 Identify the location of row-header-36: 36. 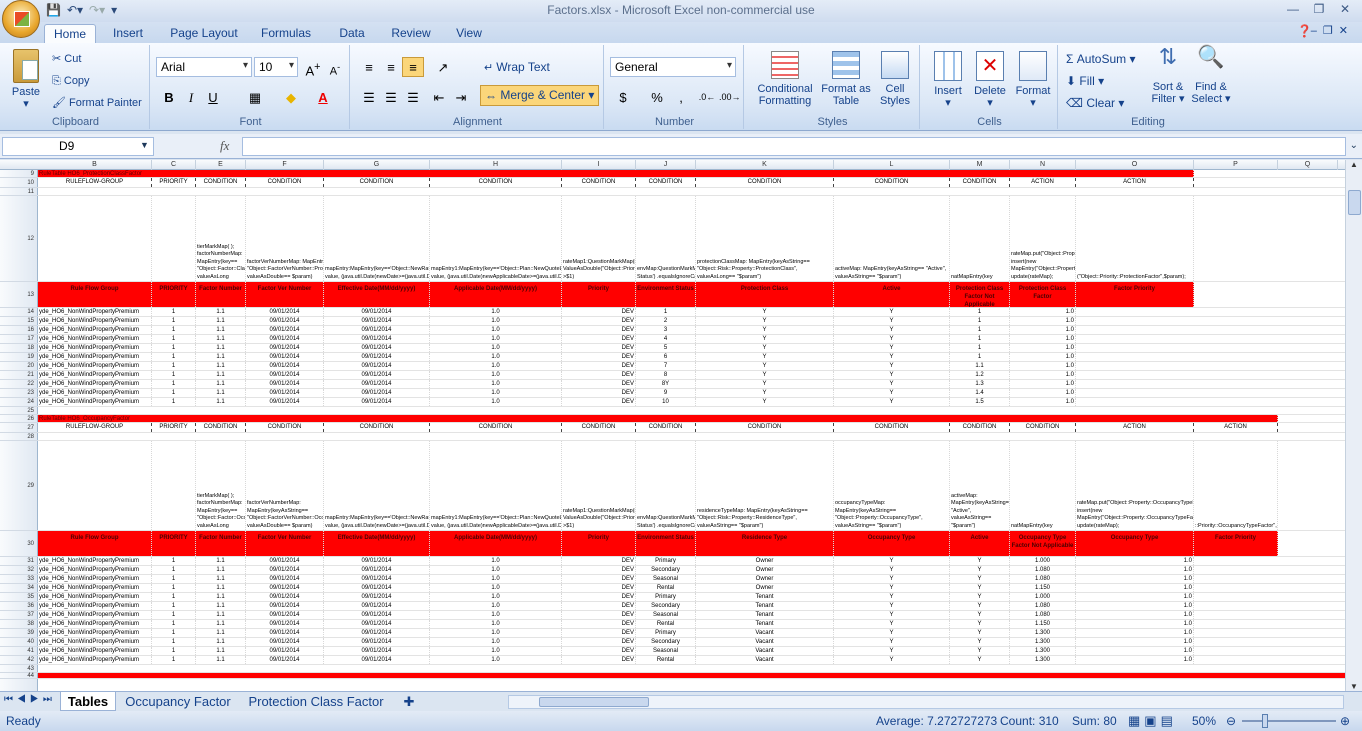
(19, 606).